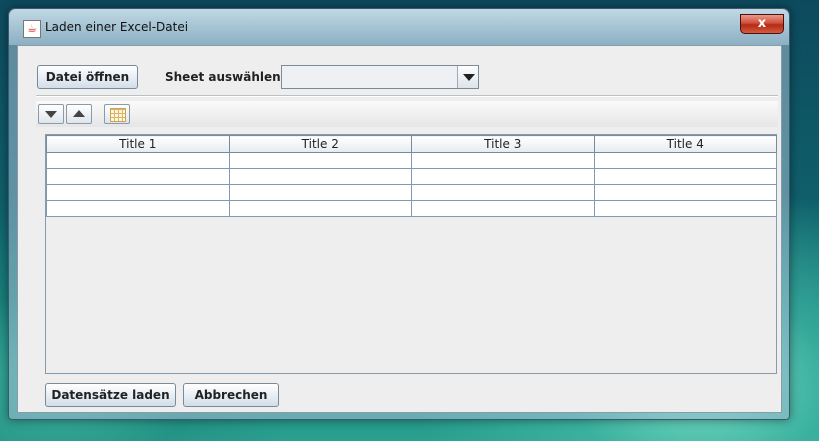 Image resolution: width=819 pixels, height=441 pixels. Describe the element at coordinates (685, 144) in the screenshot. I see `column-header-4: Title 4` at that location.